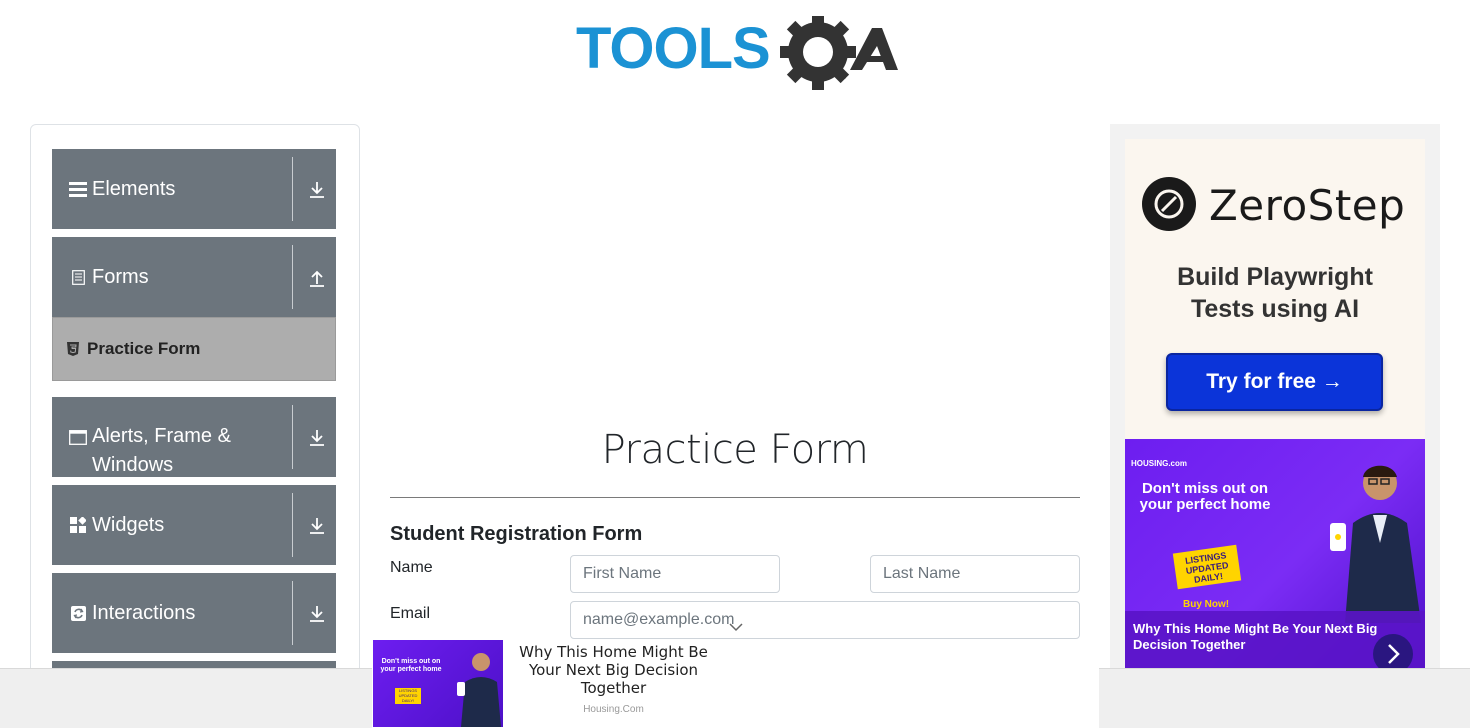 Image resolution: width=1470 pixels, height=728 pixels. I want to click on tagline-line-2: Tests using AI, so click(1275, 309).